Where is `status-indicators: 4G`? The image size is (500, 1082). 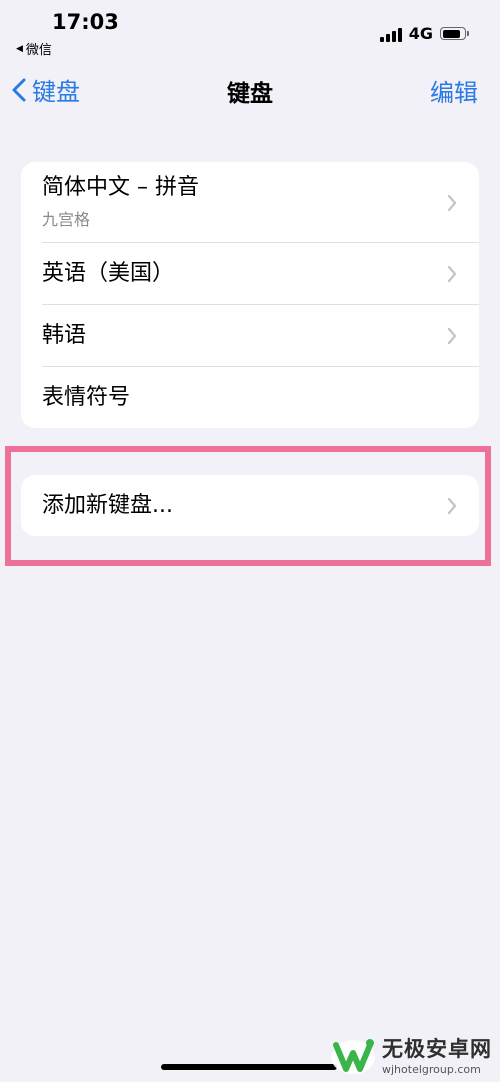 status-indicators: 4G is located at coordinates (424, 33).